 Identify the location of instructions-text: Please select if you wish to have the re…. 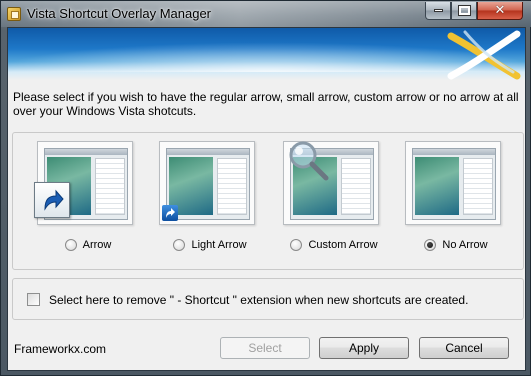
(266, 104).